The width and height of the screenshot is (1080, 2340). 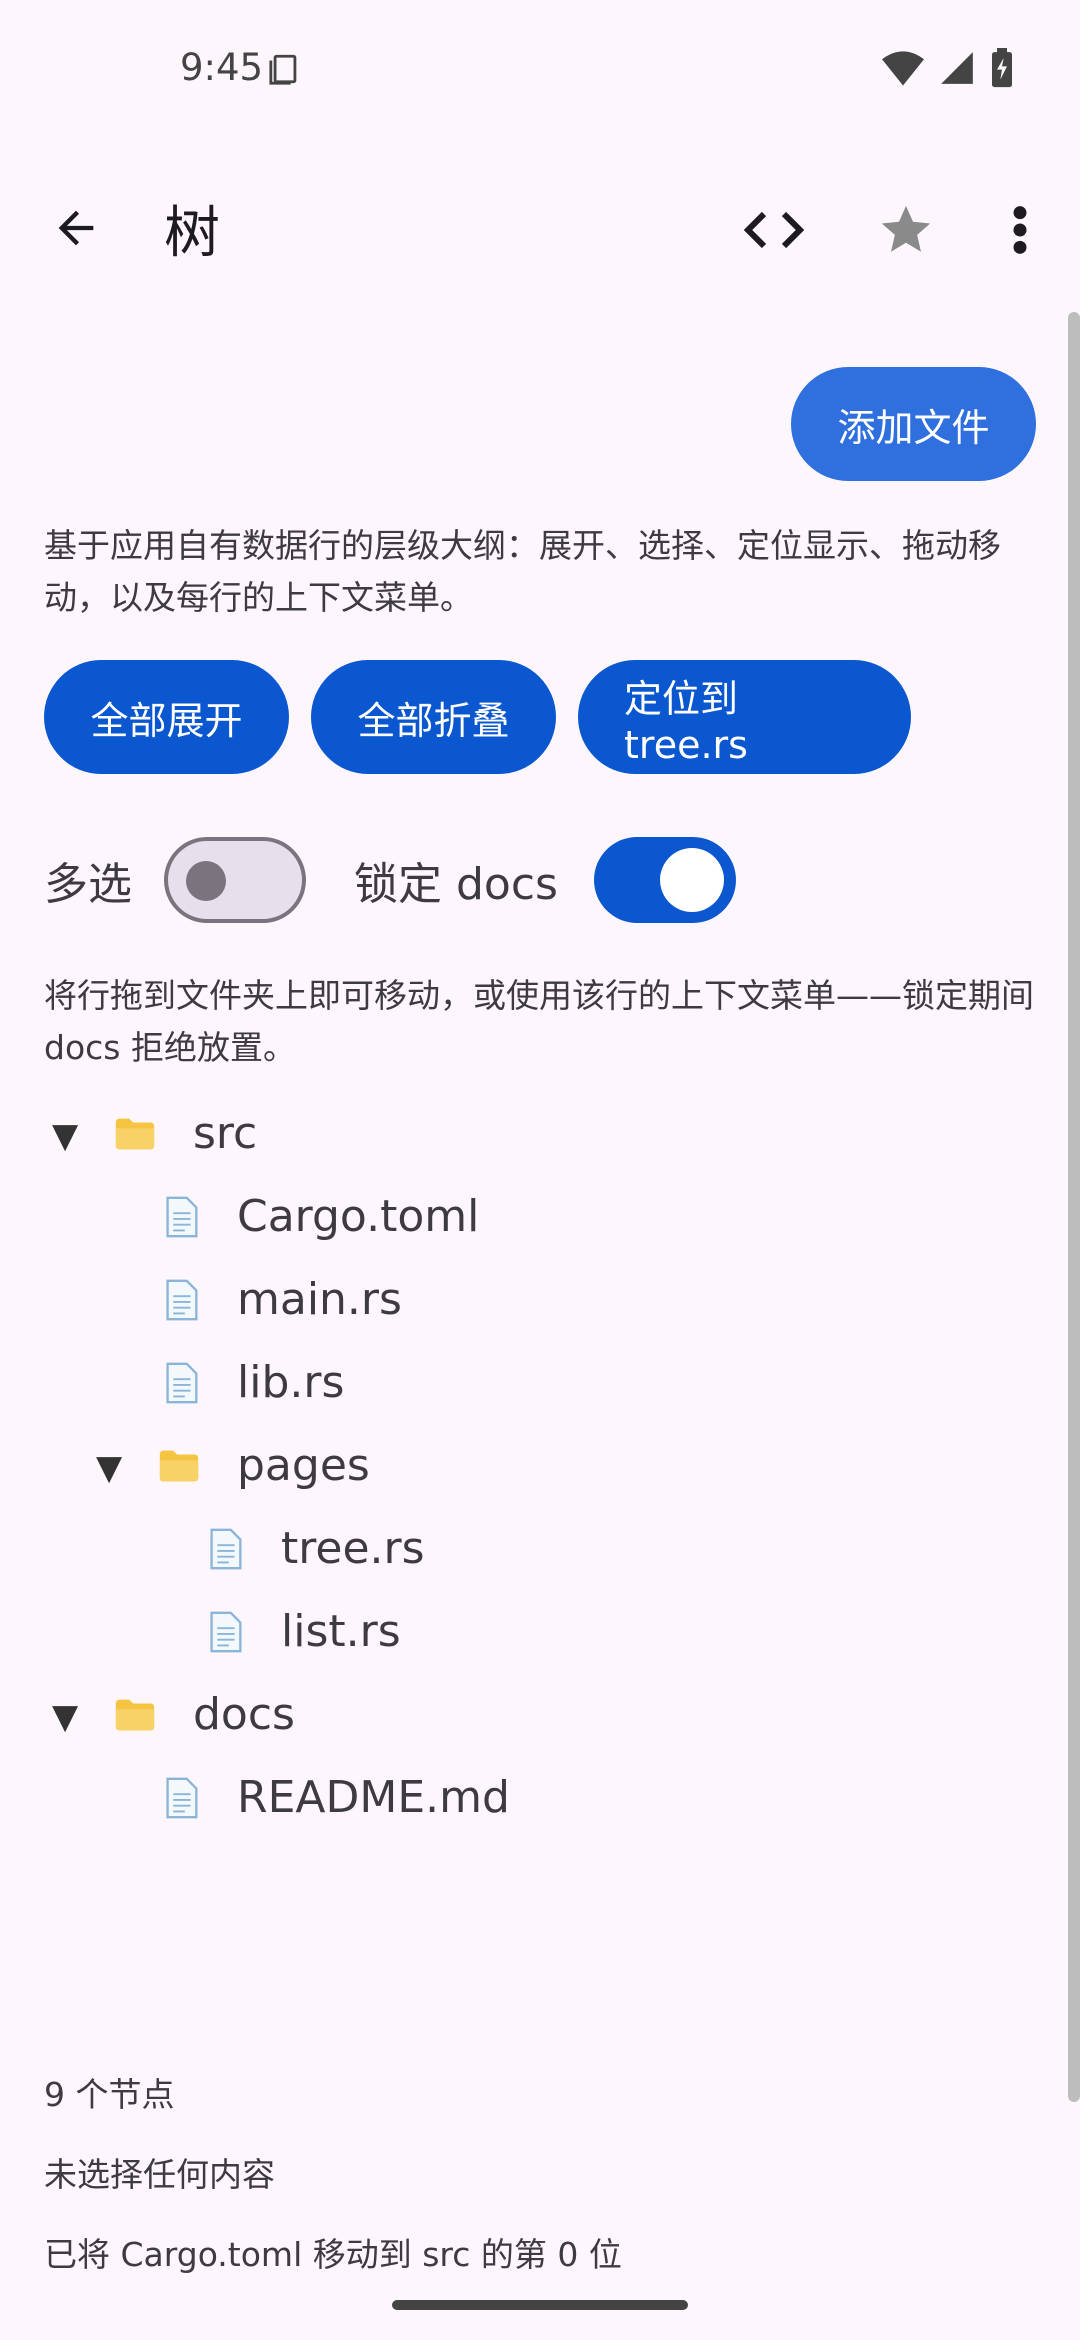 I want to click on tree-row: ▼ pages, so click(x=530, y=1467).